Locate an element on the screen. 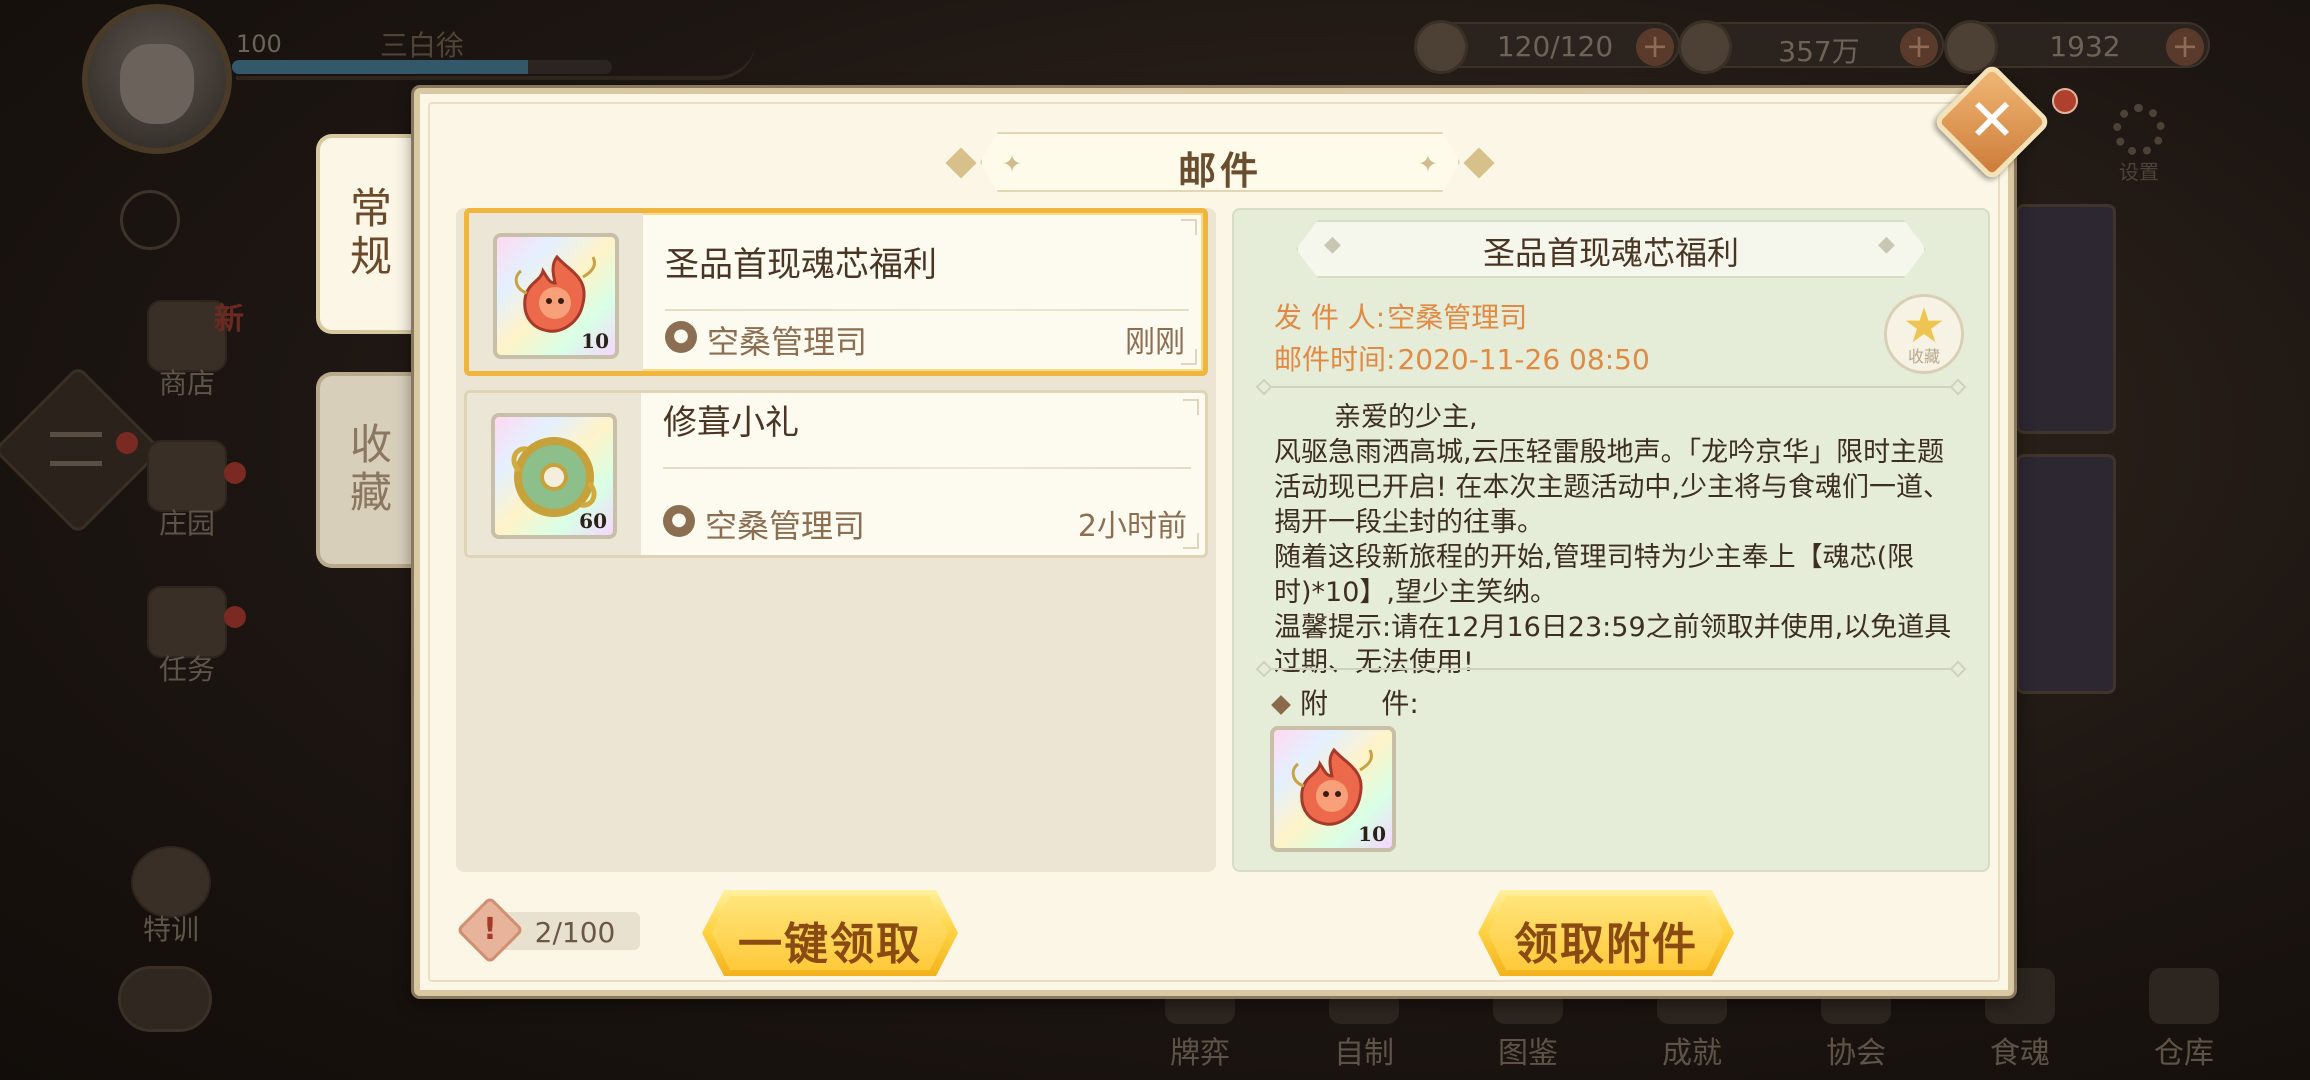 The image size is (2310, 1080). player-avatar is located at coordinates (157, 79).